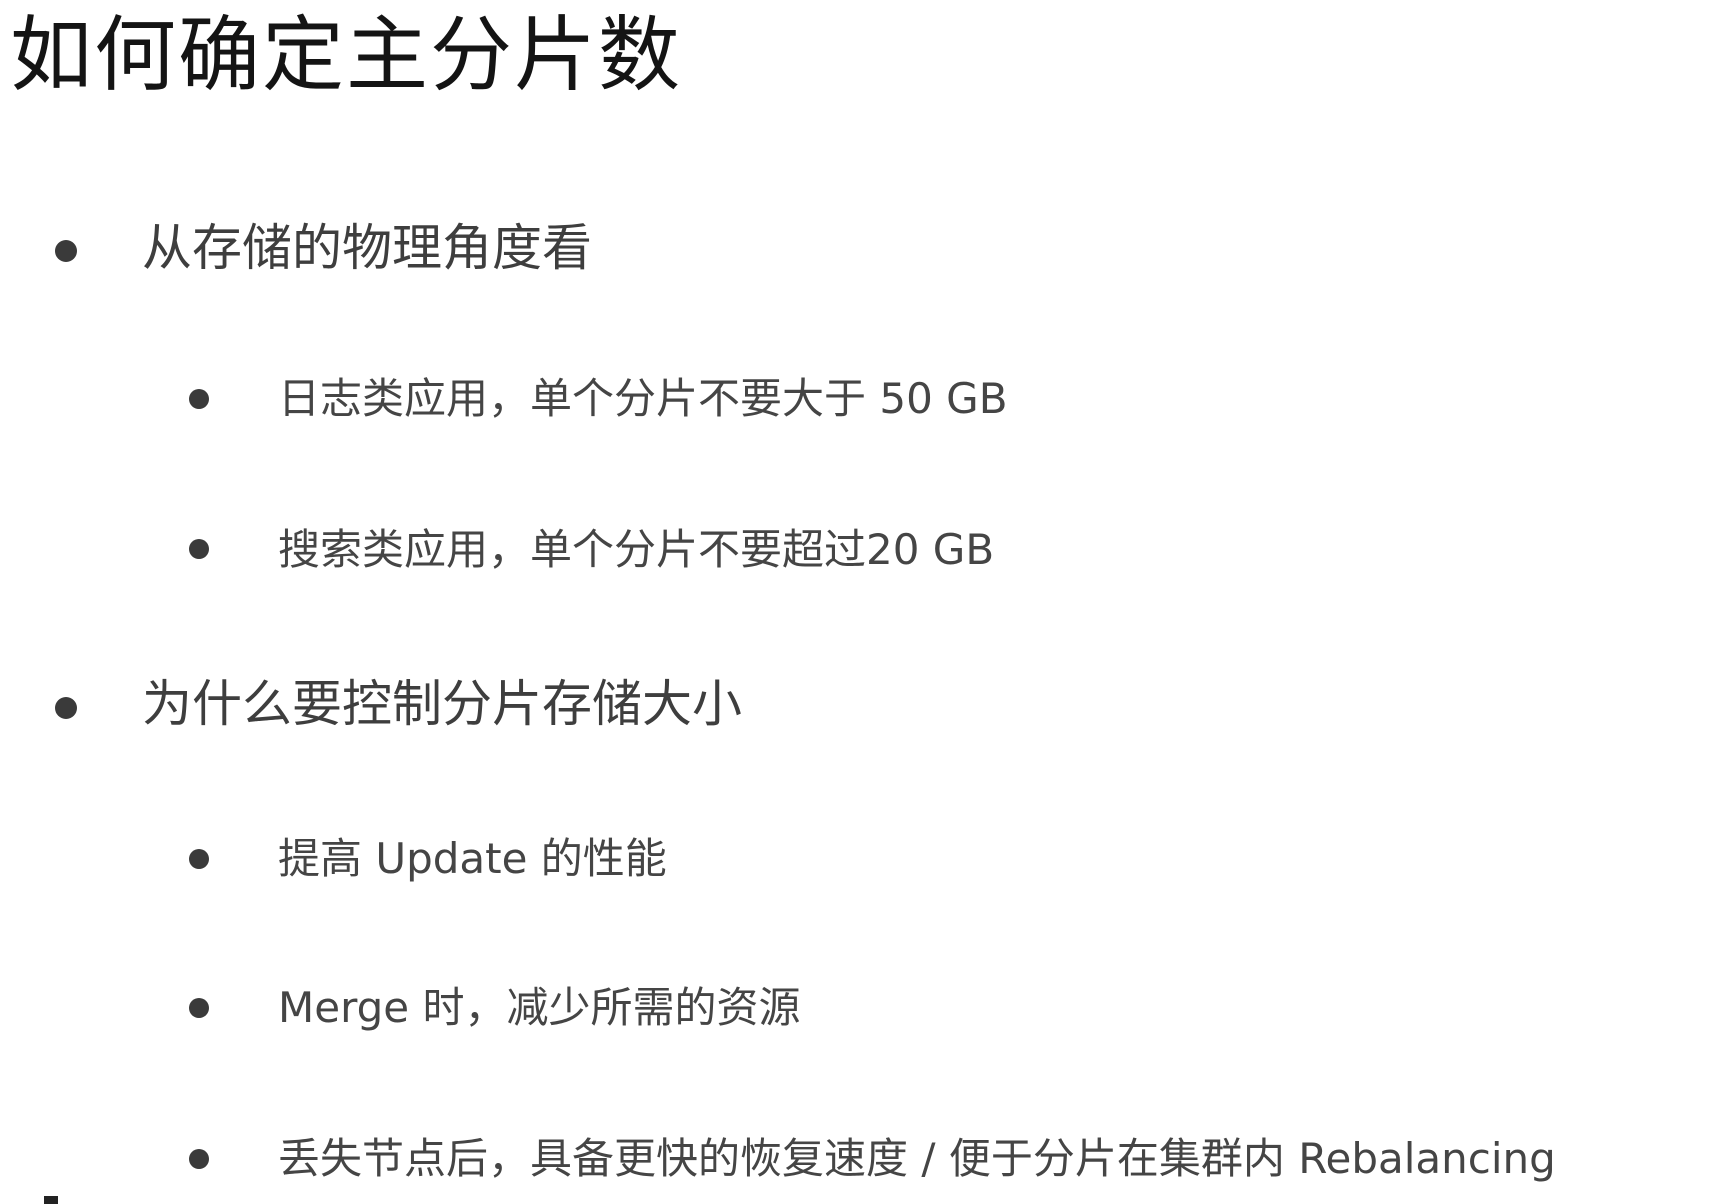  Describe the element at coordinates (367, 248) in the screenshot. I see `bullet-text: 从存储的物理角度看` at that location.